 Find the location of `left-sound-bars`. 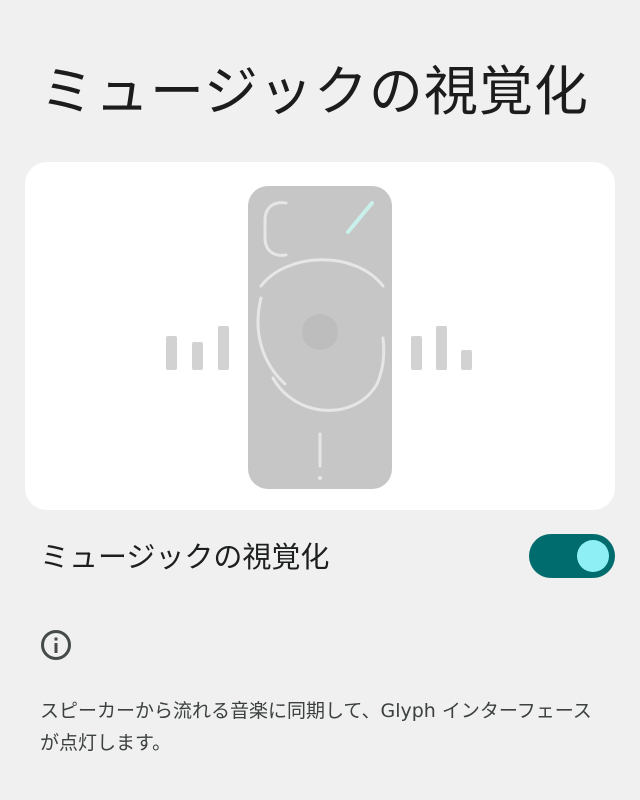

left-sound-bars is located at coordinates (197, 348).